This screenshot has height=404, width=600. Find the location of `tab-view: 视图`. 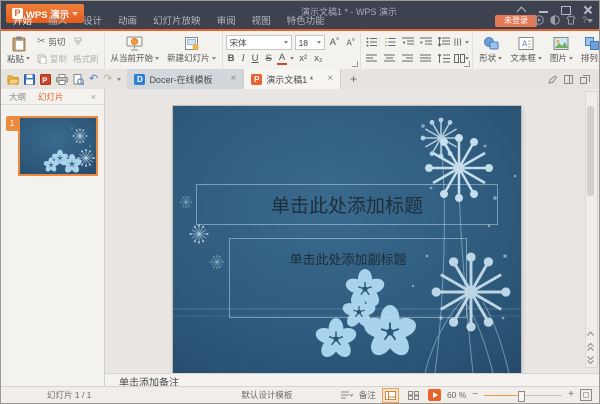

tab-view: 视图 is located at coordinates (261, 22).